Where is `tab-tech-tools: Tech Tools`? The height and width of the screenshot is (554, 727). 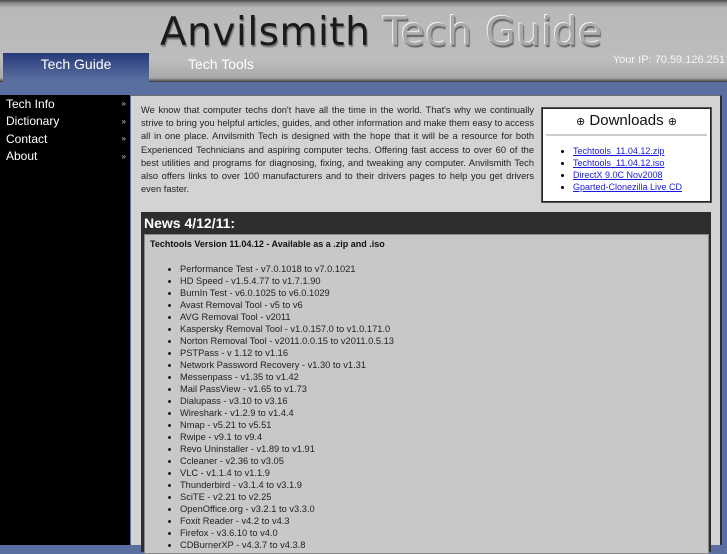
tab-tech-tools: Tech Tools is located at coordinates (220, 67).